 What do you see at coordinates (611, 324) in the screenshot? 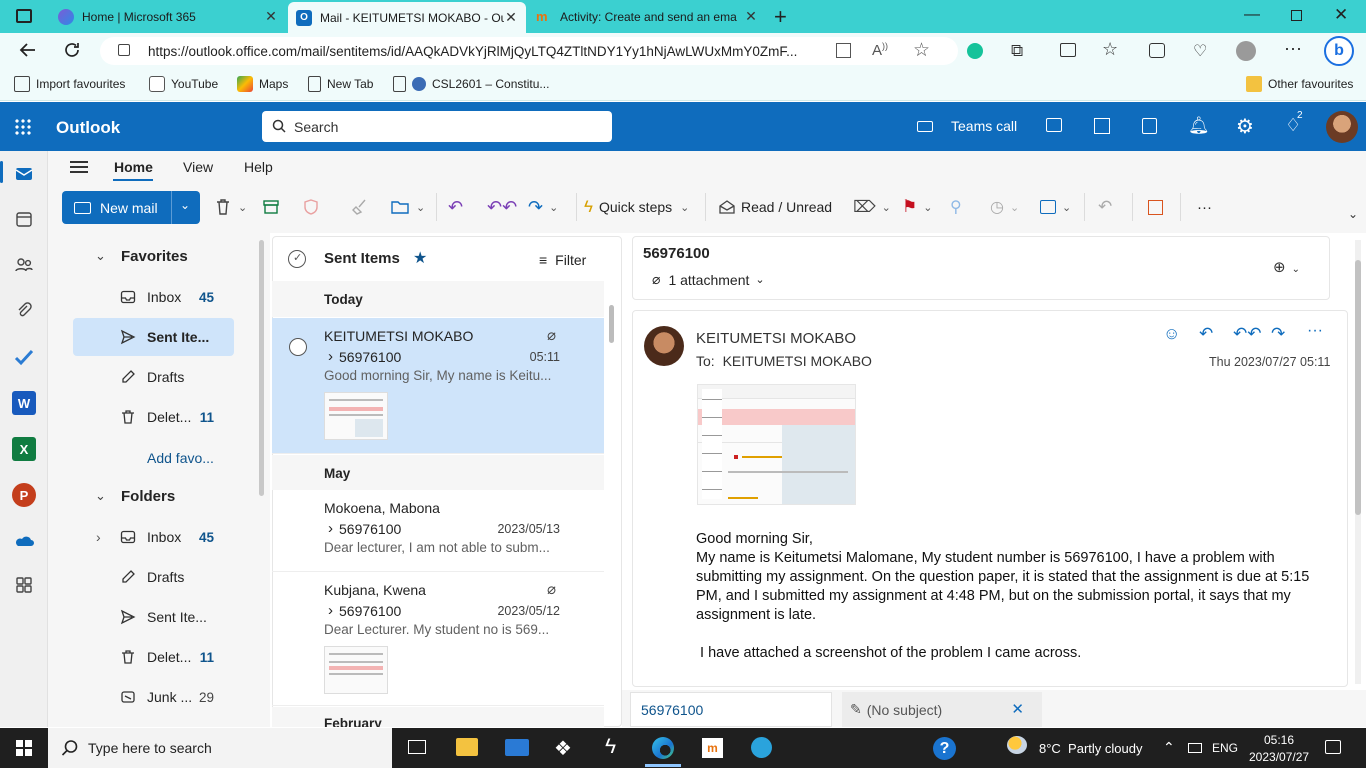
I see `list-scrollbar` at bounding box center [611, 324].